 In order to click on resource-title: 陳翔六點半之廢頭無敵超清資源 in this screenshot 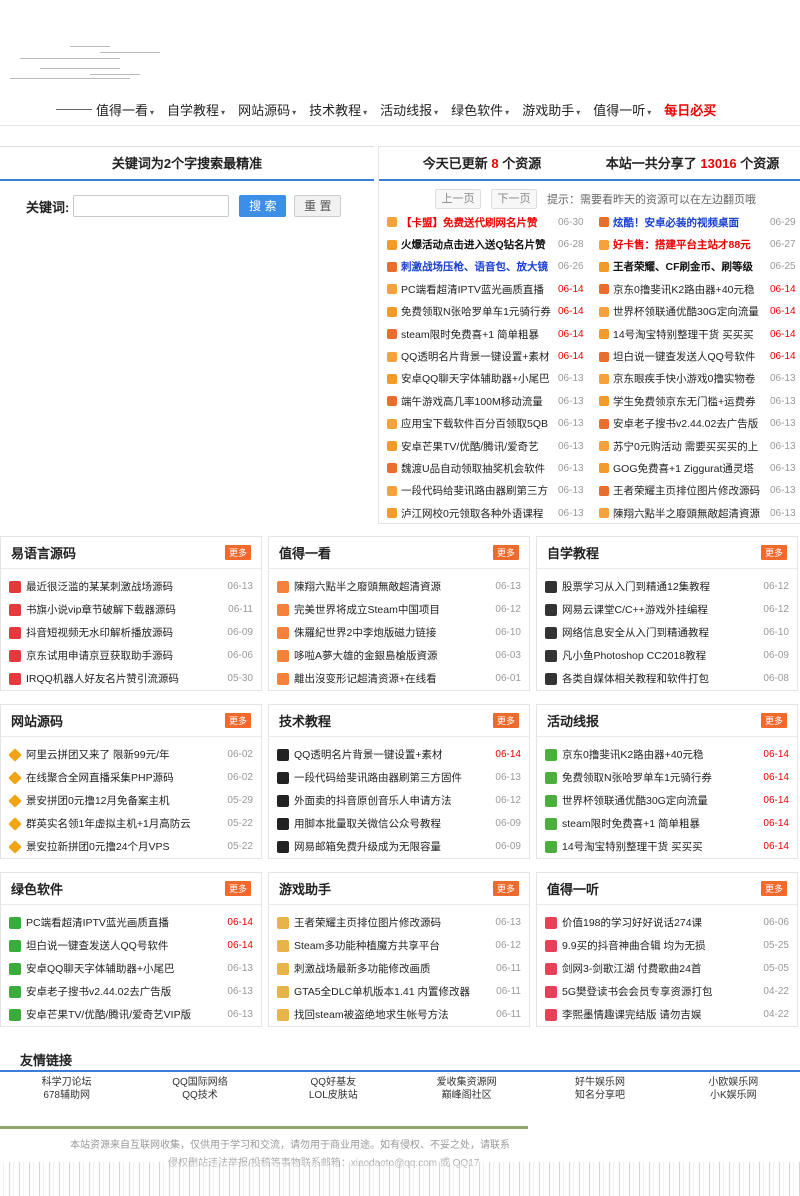, I will do `click(690, 513)`.